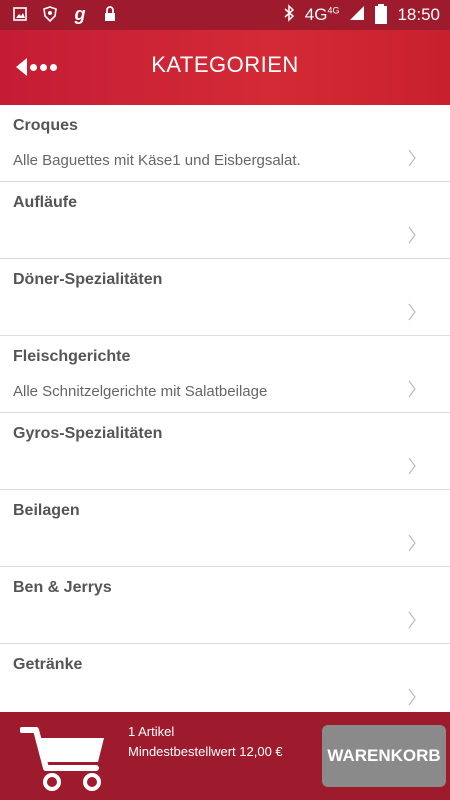 The width and height of the screenshot is (450, 800). Describe the element at coordinates (72, 356) in the screenshot. I see `category-name: Fleischgerichte` at that location.